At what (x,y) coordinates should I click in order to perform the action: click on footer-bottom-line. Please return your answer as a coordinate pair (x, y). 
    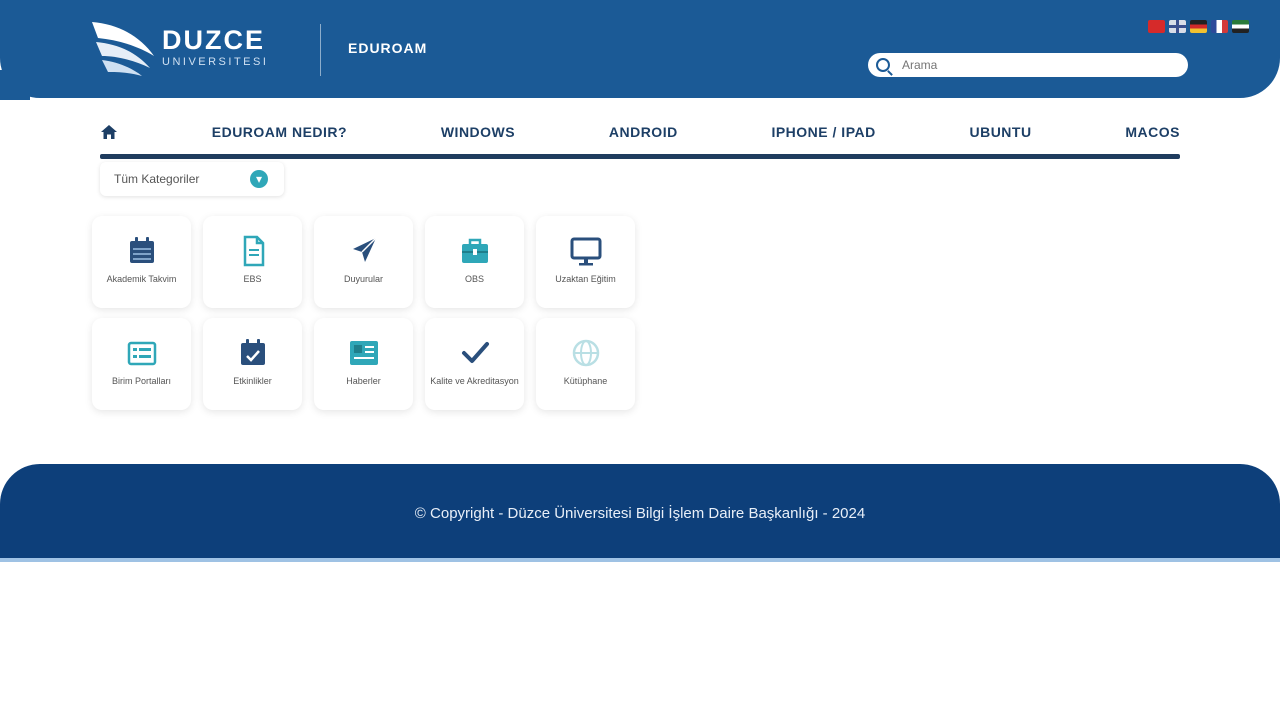
    Looking at the image, I should click on (640, 560).